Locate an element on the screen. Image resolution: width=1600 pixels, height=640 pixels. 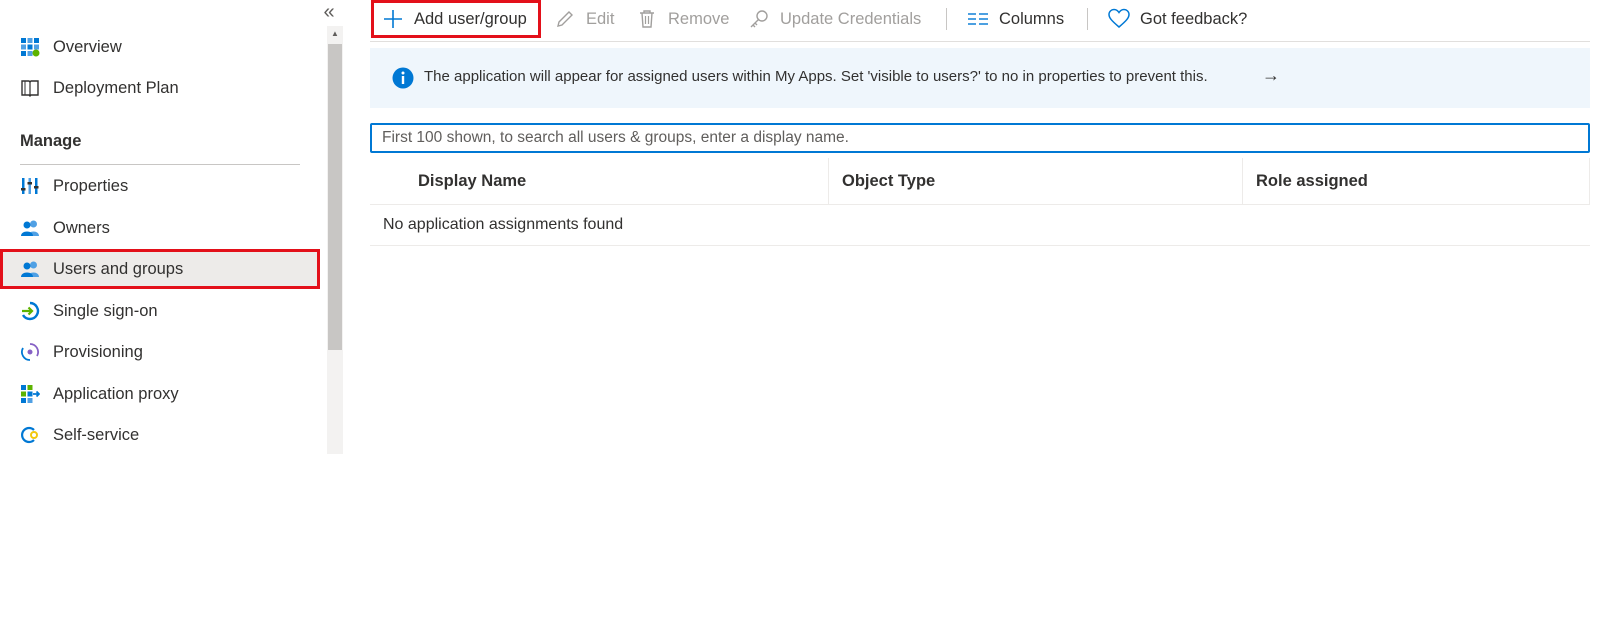
grid-icon is located at coordinates (30, 47).